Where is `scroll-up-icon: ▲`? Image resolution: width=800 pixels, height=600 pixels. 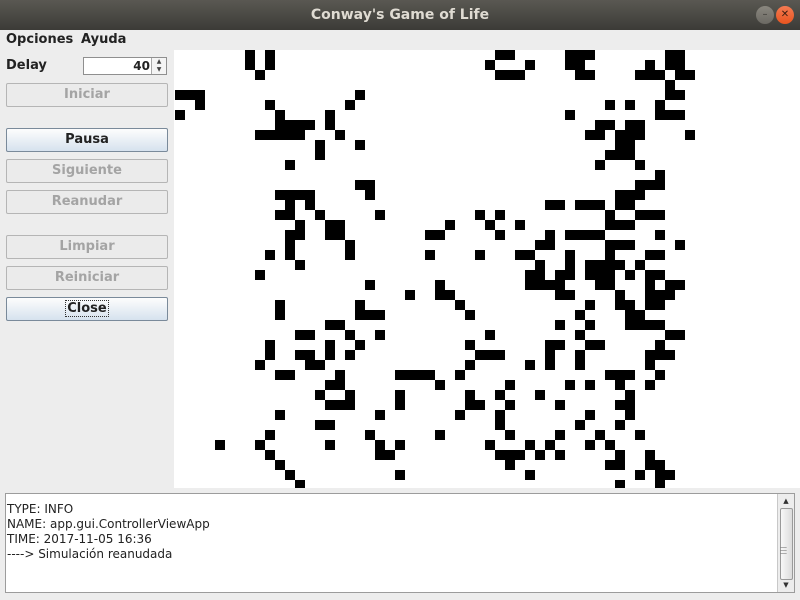
scroll-up-icon: ▲ is located at coordinates (786, 501).